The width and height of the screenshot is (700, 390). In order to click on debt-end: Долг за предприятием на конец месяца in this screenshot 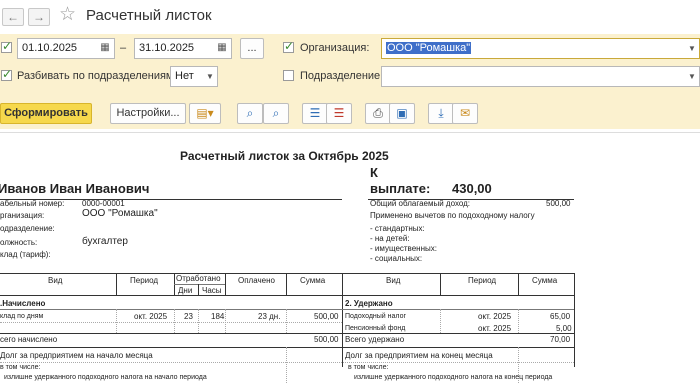, I will do `click(419, 355)`.